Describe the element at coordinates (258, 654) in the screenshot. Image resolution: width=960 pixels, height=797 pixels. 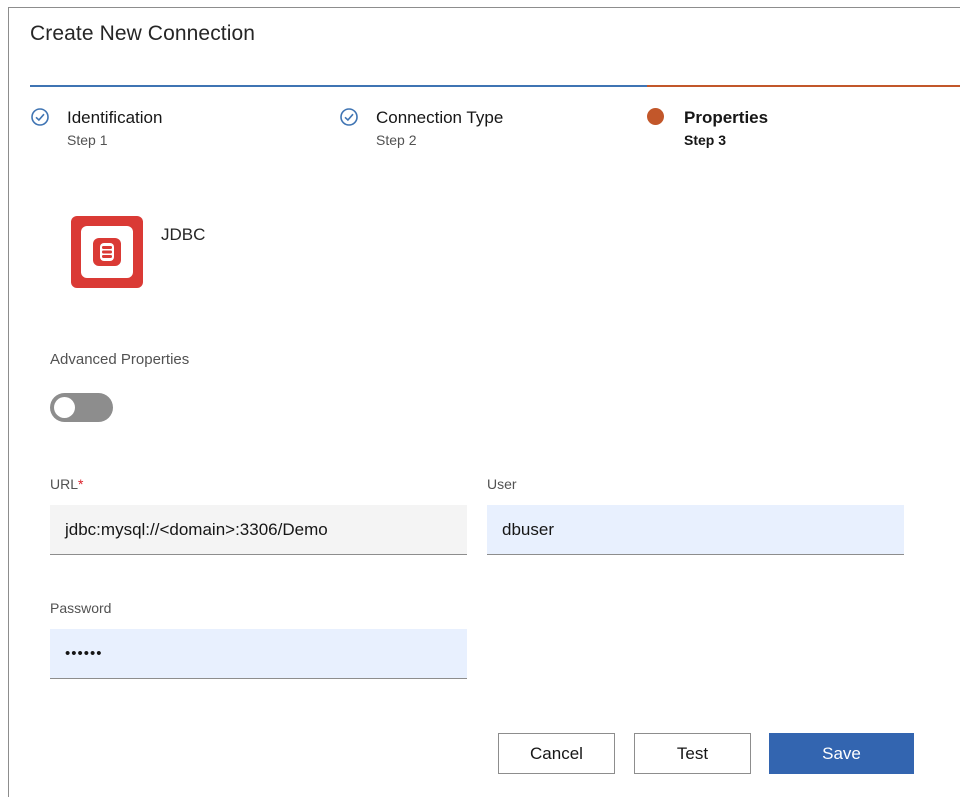
I see `password-input: ••••••` at that location.